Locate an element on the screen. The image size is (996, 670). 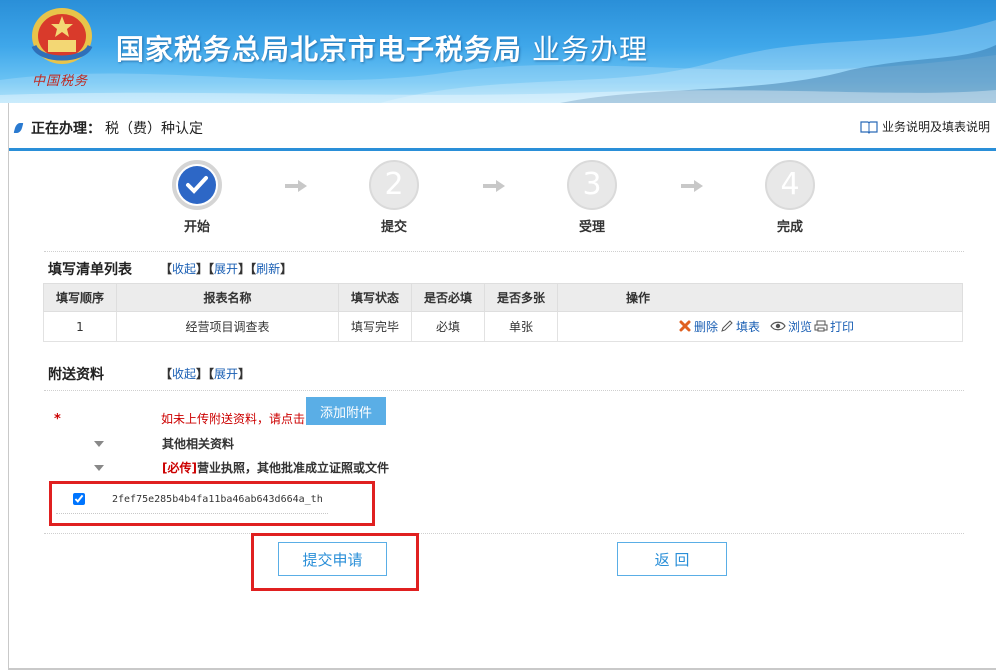
checkmark-icon is located at coordinates (197, 185).